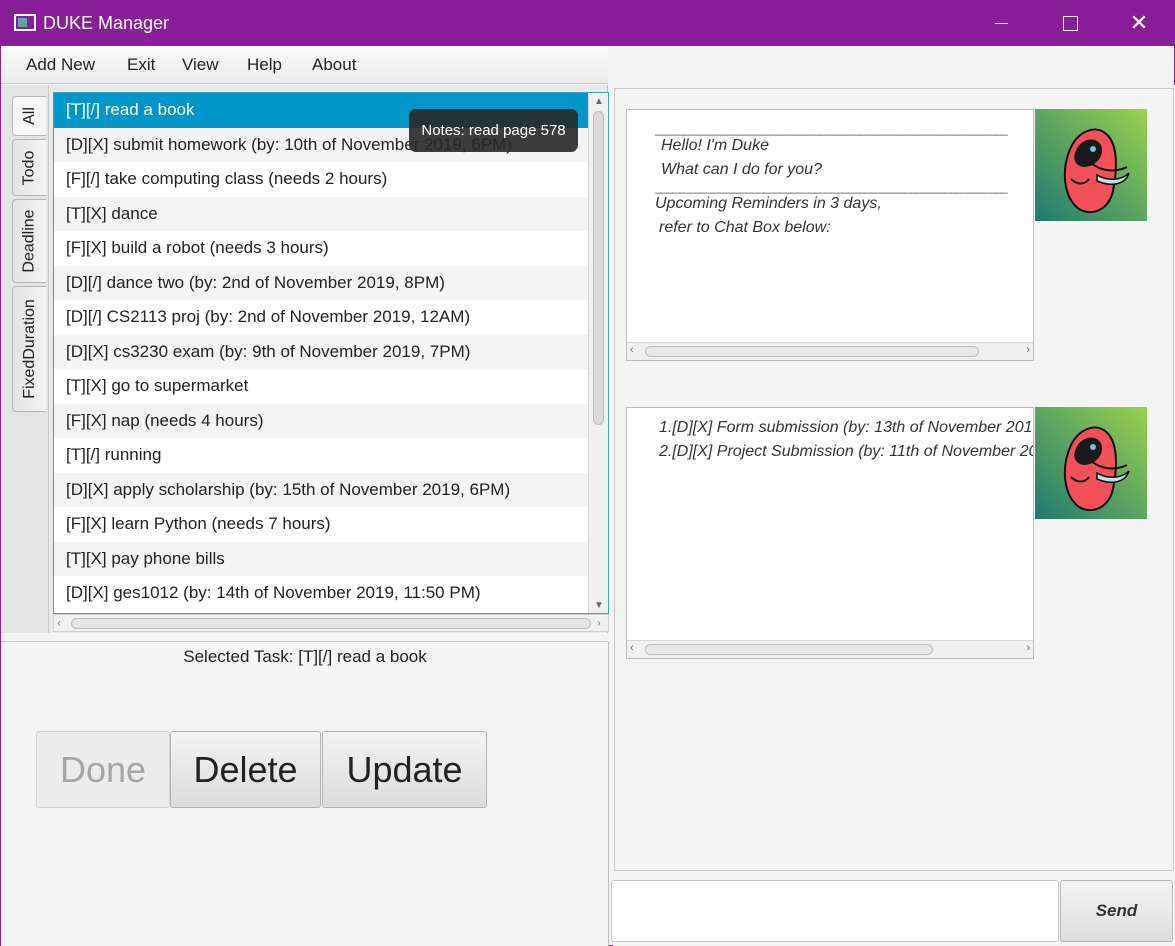 Image resolution: width=1175 pixels, height=946 pixels. I want to click on task-row: [T][X] dance, so click(321, 213).